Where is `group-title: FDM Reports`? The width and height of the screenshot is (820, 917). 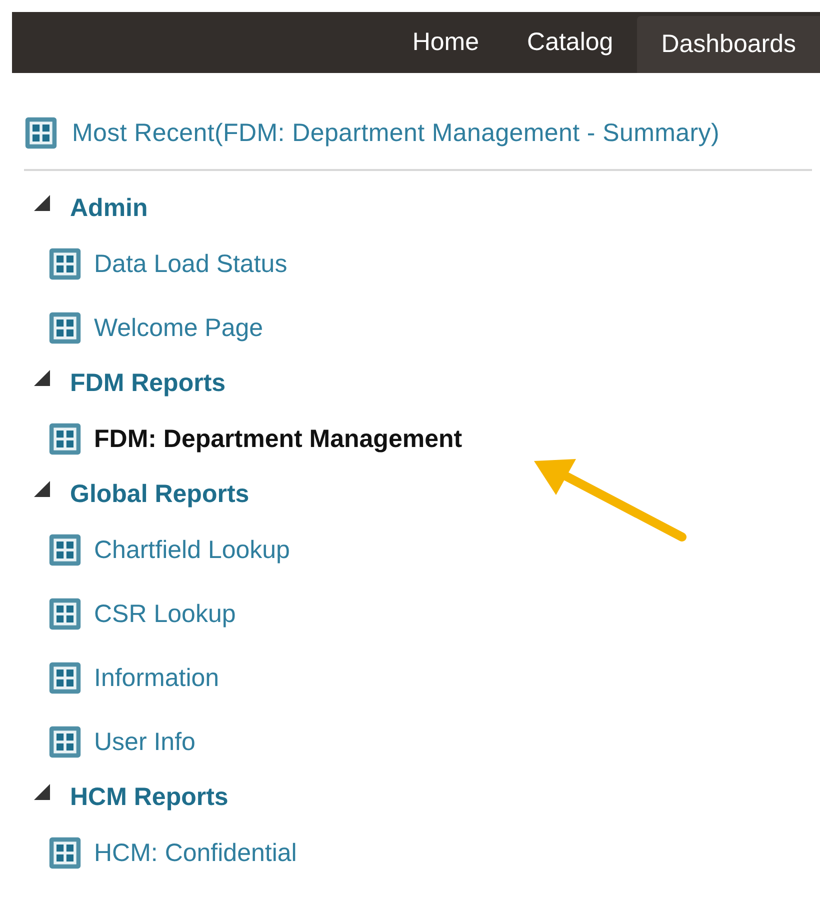 group-title: FDM Reports is located at coordinates (148, 383).